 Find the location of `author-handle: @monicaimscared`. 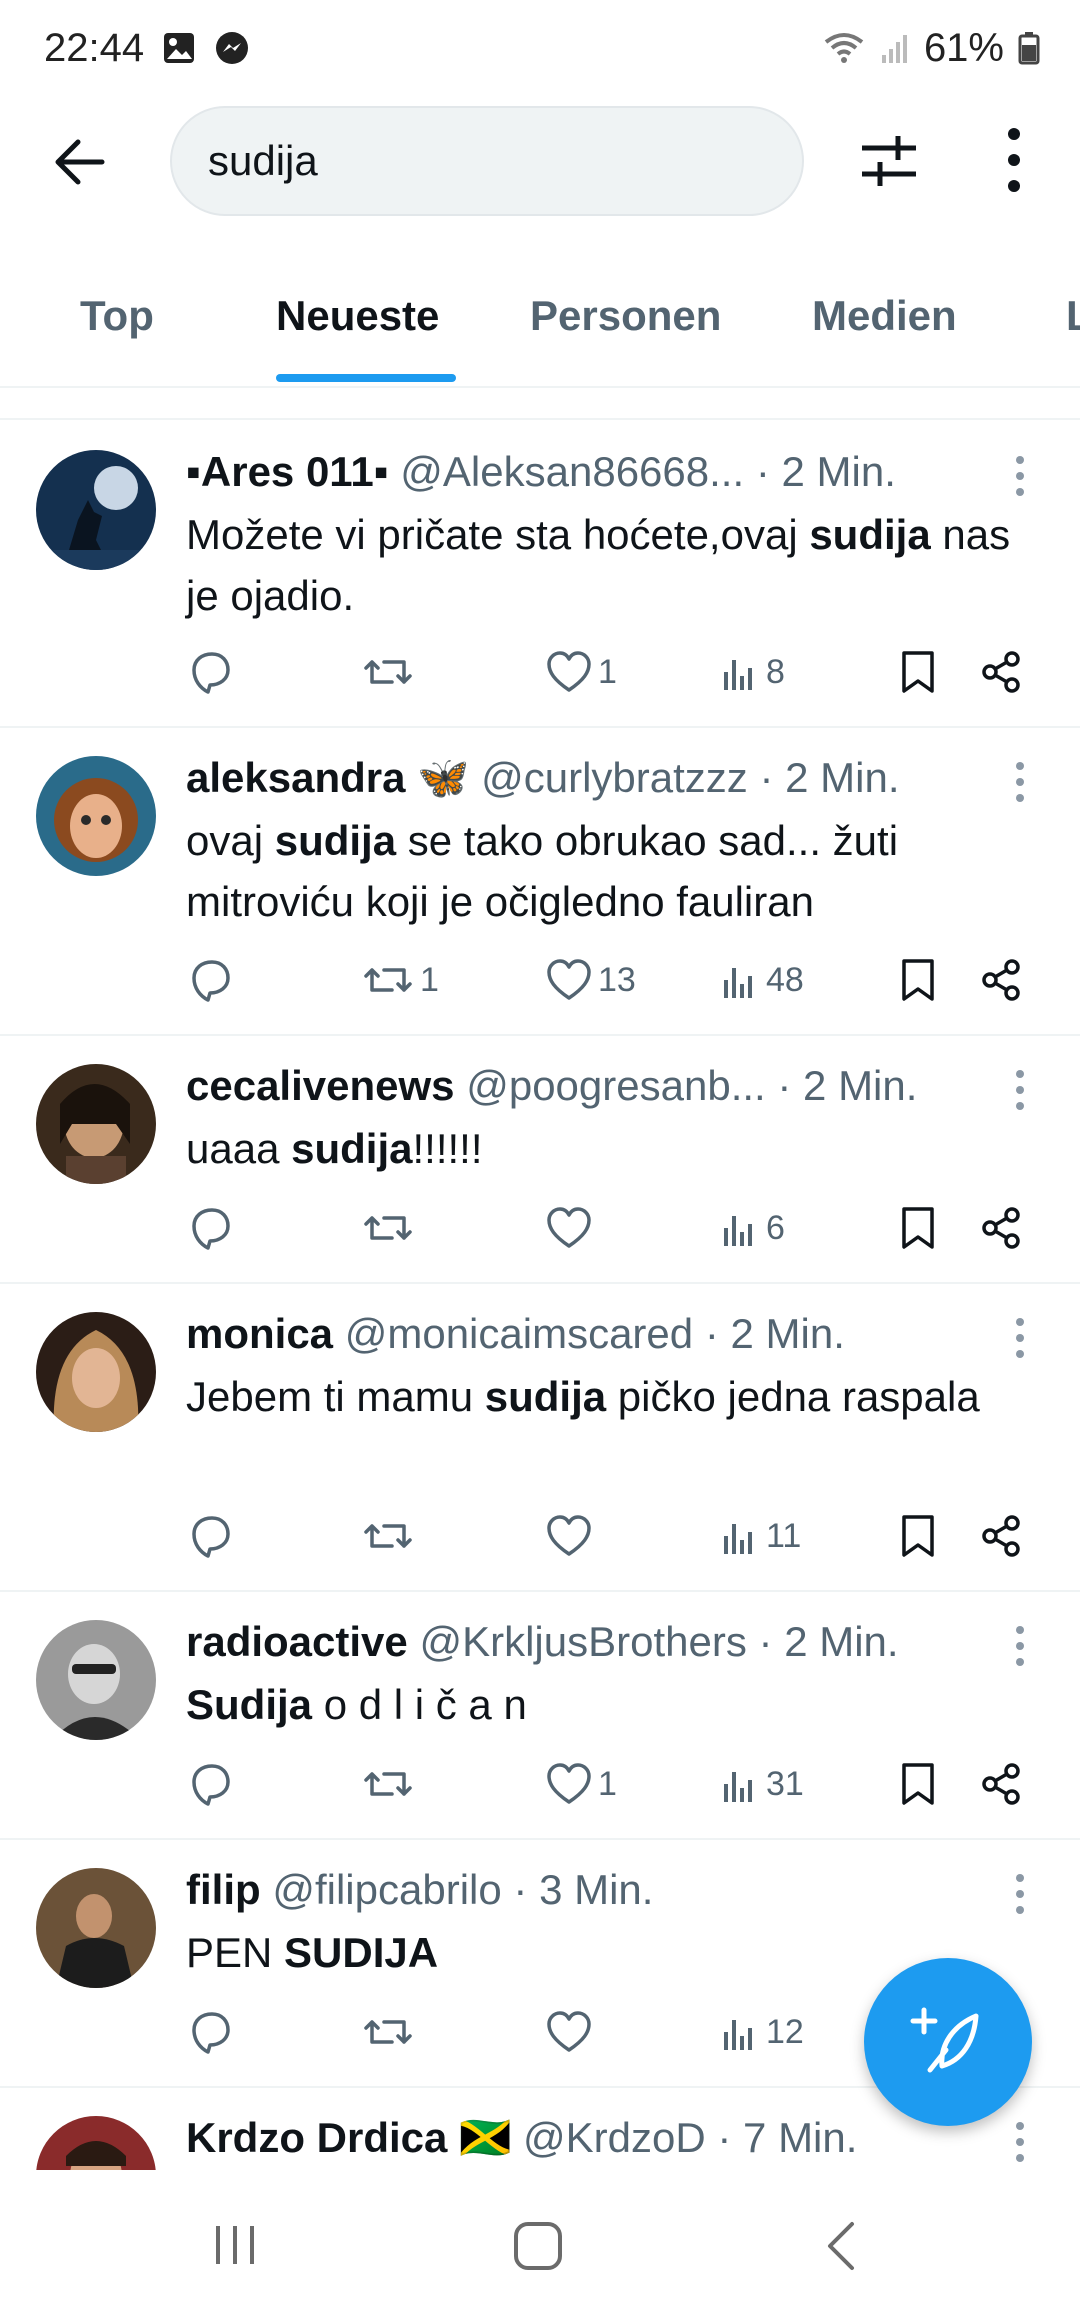

author-handle: @monicaimscared is located at coordinates (519, 1333).